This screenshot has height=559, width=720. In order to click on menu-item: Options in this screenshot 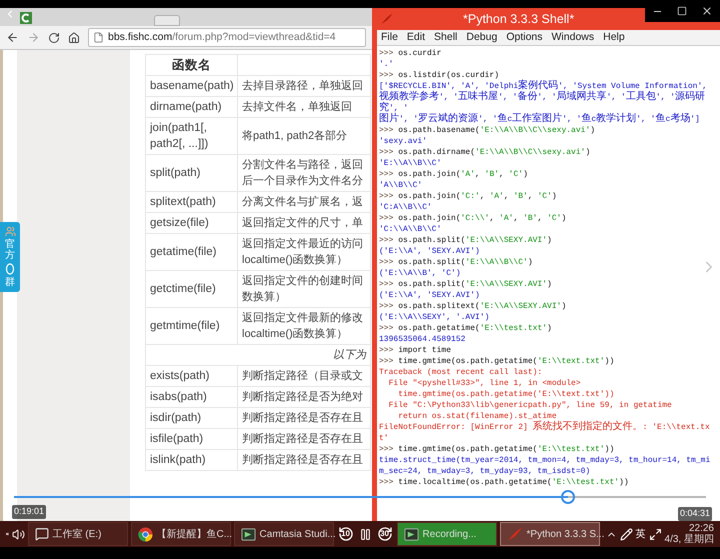, I will do `click(524, 38)`.